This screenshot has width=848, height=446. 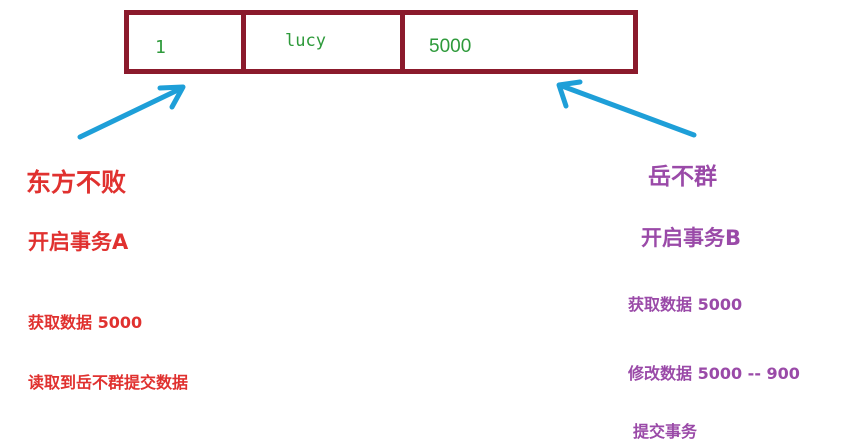 What do you see at coordinates (76, 182) in the screenshot?
I see `actor-left-name: 东方不败` at bounding box center [76, 182].